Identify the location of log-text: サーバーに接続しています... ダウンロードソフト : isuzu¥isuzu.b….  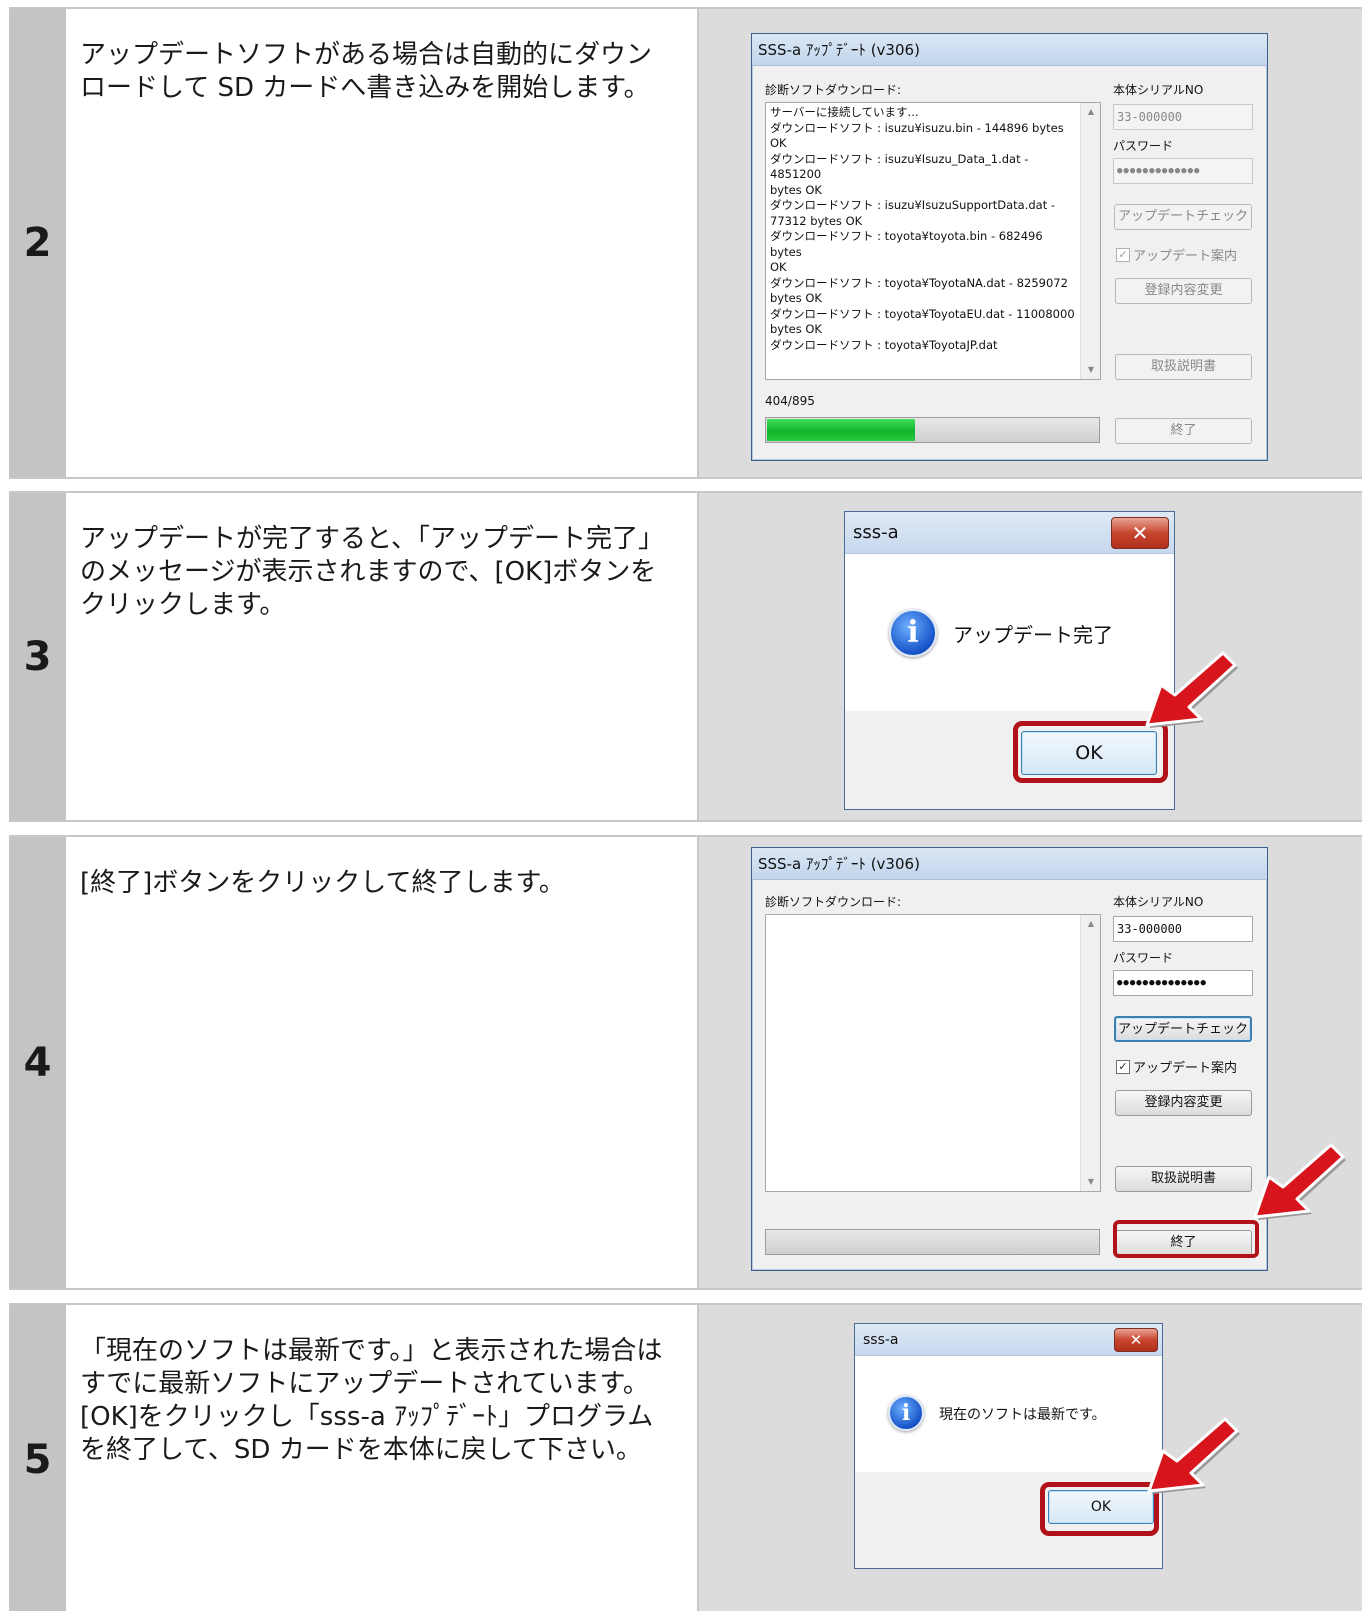
(924, 229).